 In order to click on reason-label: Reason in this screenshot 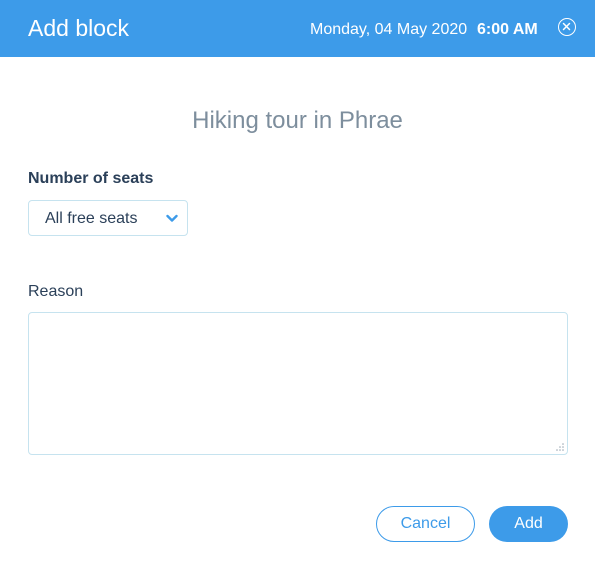, I will do `click(56, 291)`.